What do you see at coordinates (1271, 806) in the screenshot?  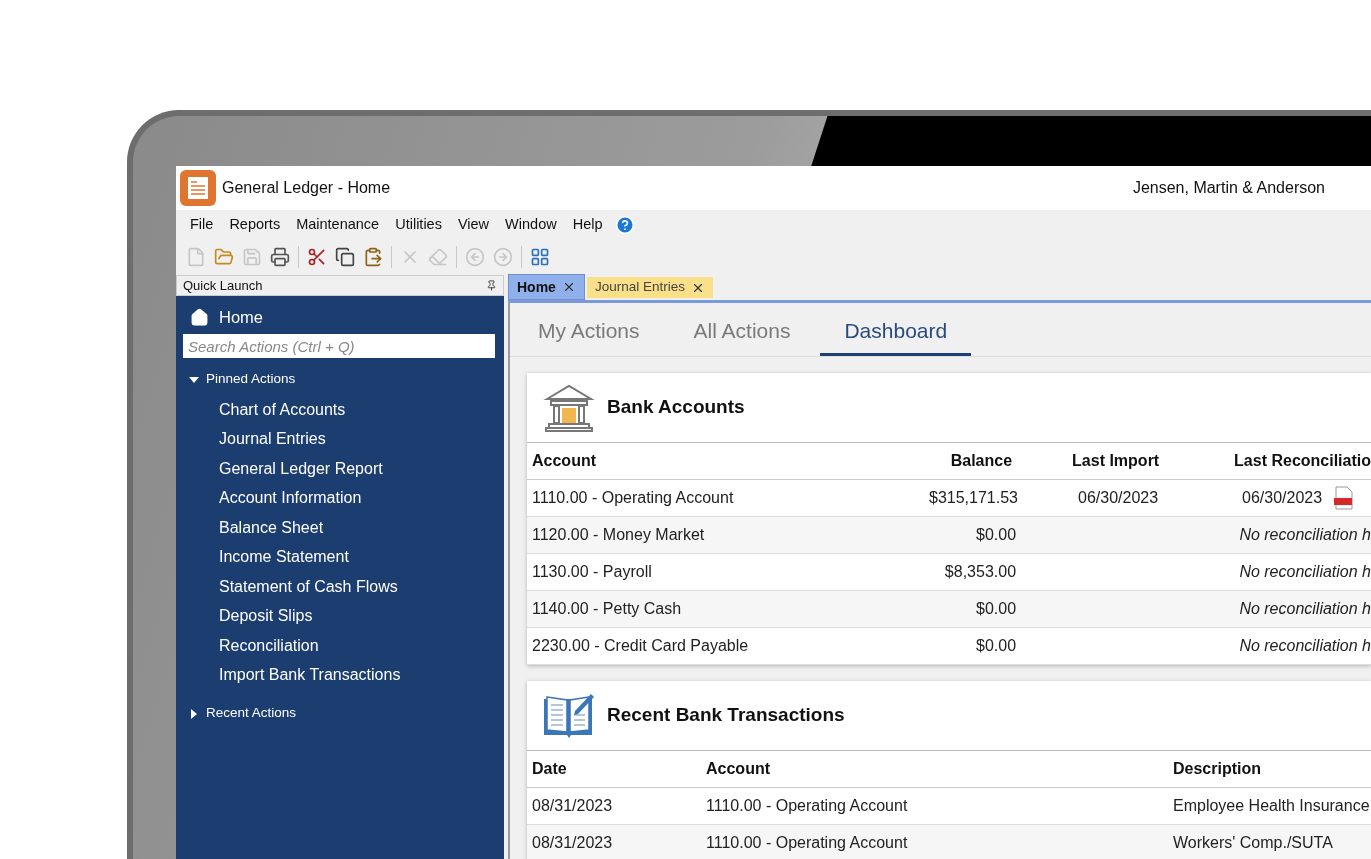 I see `table-cell-text: Employee Health Insurance` at bounding box center [1271, 806].